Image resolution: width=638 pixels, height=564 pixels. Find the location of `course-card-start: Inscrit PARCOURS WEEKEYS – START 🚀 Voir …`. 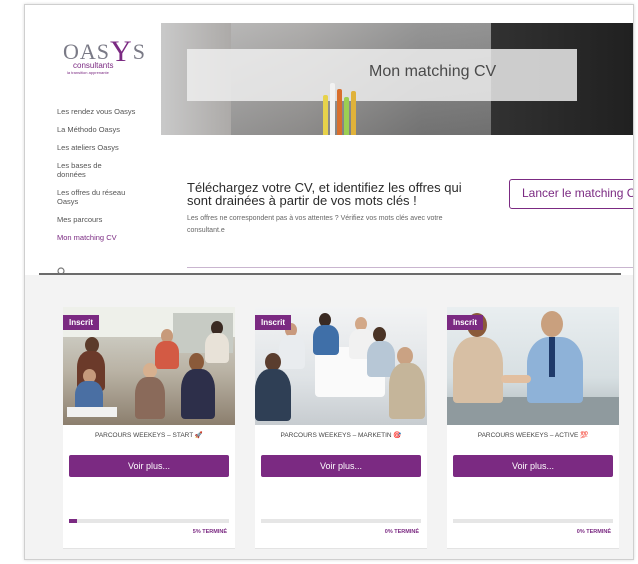

course-card-start: Inscrit PARCOURS WEEKEYS – START 🚀 Voir … is located at coordinates (149, 428).